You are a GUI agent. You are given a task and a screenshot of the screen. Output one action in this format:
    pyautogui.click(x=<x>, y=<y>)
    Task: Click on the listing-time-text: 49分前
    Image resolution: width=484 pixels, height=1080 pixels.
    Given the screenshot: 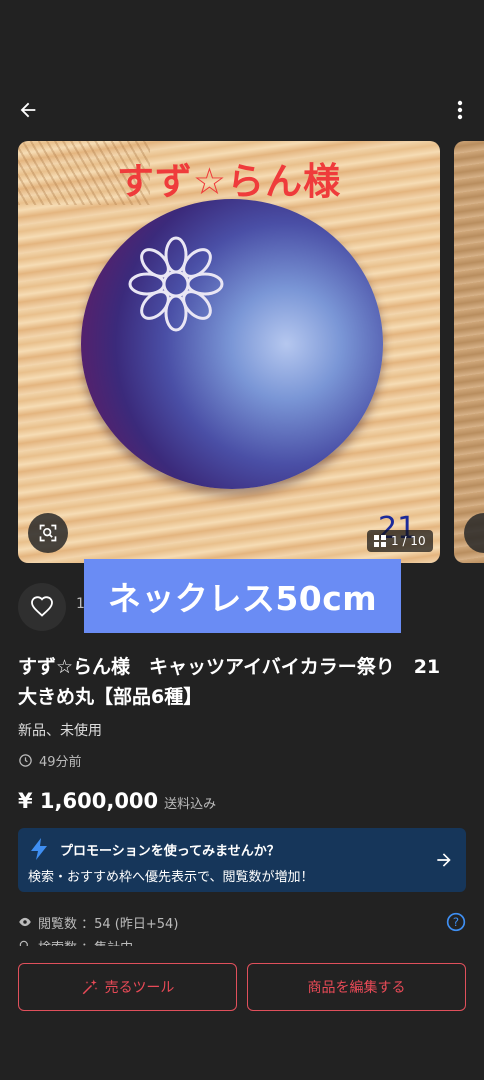 What is the action you would take?
    pyautogui.click(x=60, y=762)
    